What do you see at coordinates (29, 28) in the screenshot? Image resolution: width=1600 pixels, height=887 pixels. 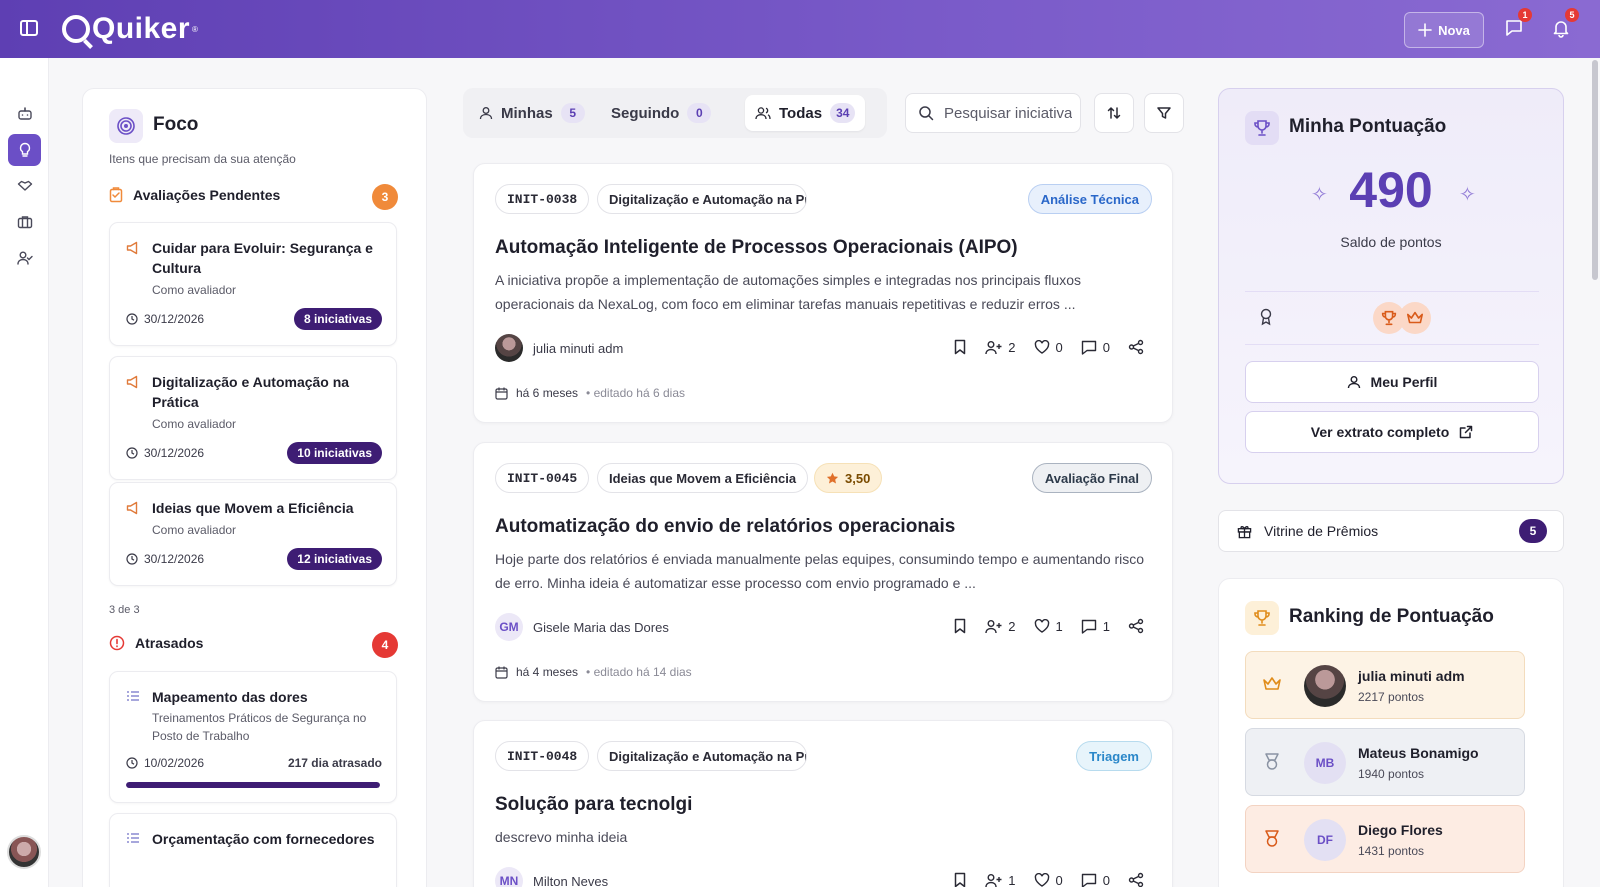 I see `sidebar-toggle-icon` at bounding box center [29, 28].